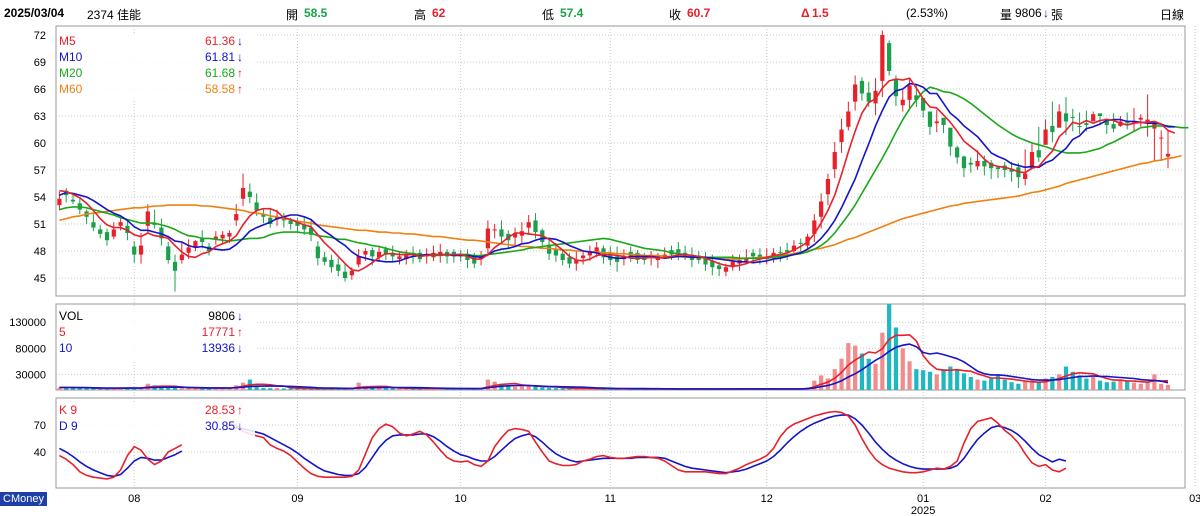 The image size is (1200, 516). Describe the element at coordinates (30, 349) in the screenshot. I see `y-tick-label: 80000` at that location.